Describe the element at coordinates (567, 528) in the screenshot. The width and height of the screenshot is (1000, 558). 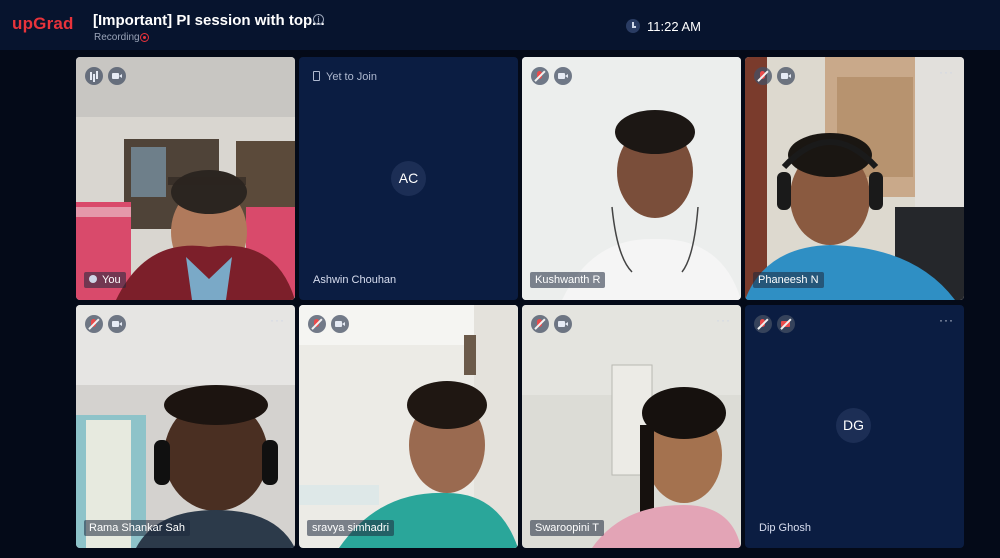
I see `participant-name: Swaroopini T` at that location.